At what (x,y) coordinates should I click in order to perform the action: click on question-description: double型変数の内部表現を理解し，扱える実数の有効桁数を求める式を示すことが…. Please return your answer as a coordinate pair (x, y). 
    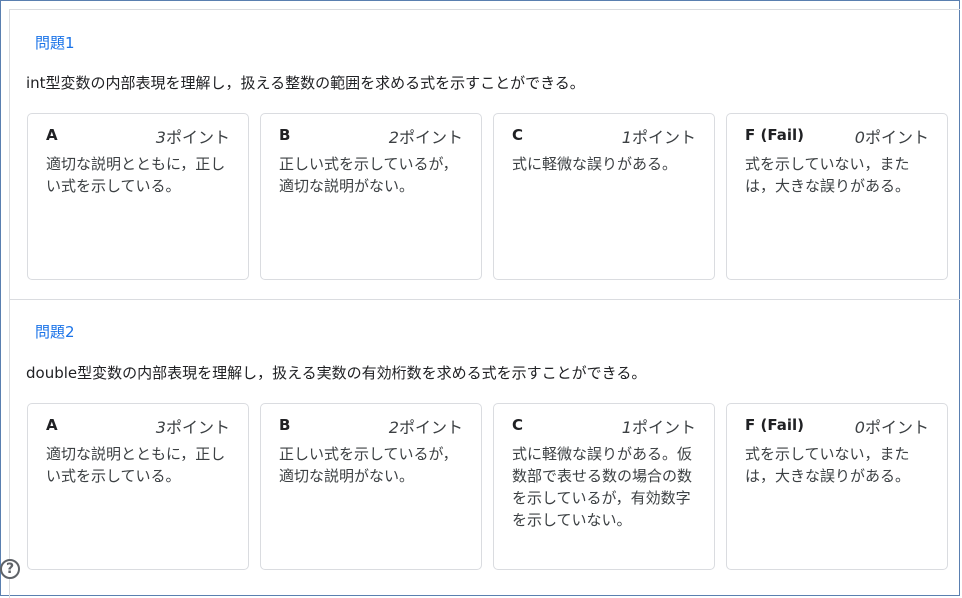
    Looking at the image, I should click on (336, 373).